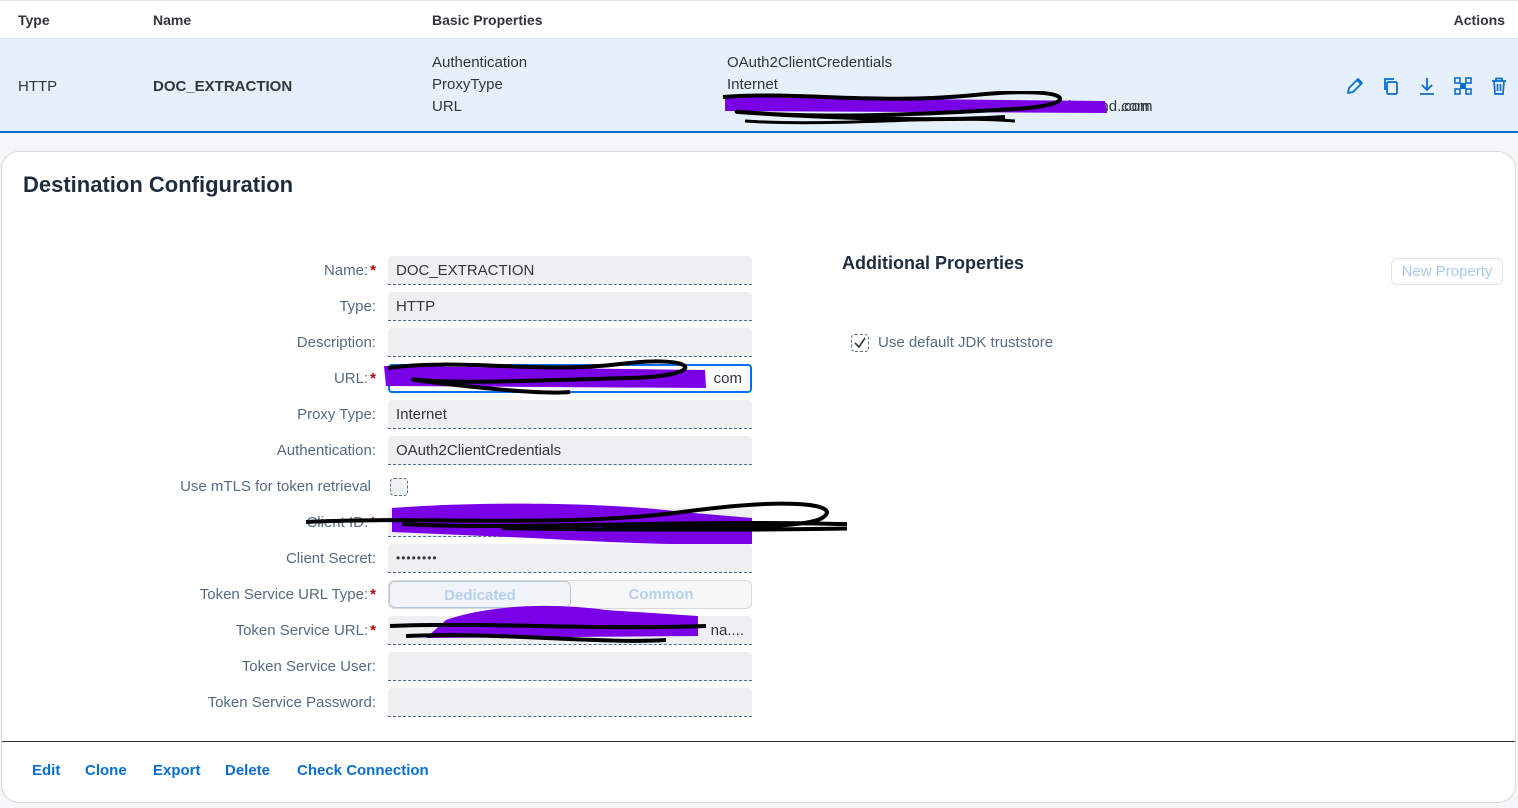 The image size is (1518, 808). I want to click on delete-button: Delete, so click(247, 770).